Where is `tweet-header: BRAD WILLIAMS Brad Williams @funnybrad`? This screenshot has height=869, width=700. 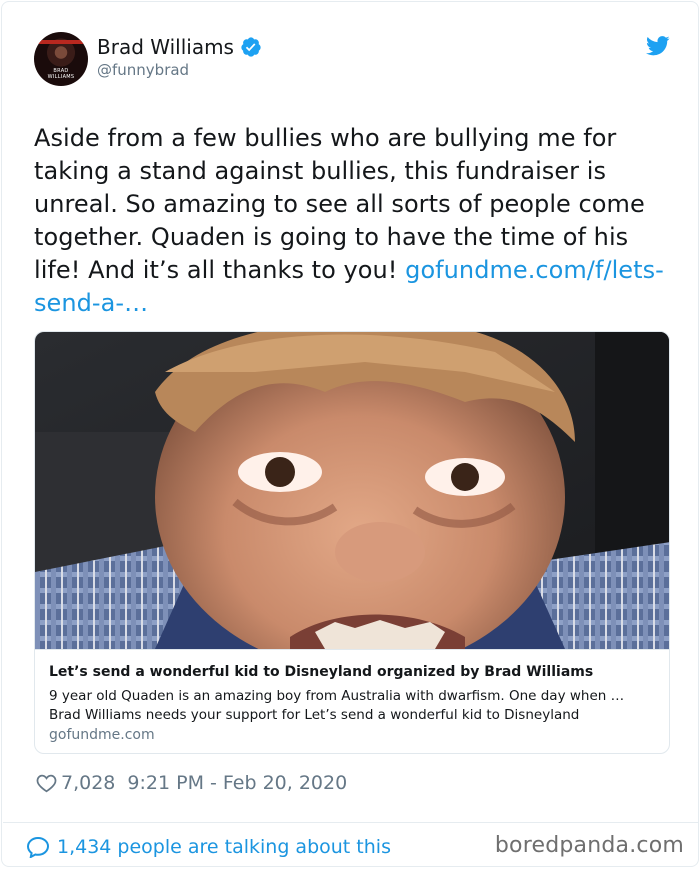 tweet-header: BRAD WILLIAMS Brad Williams @funnybrad is located at coordinates (354, 61).